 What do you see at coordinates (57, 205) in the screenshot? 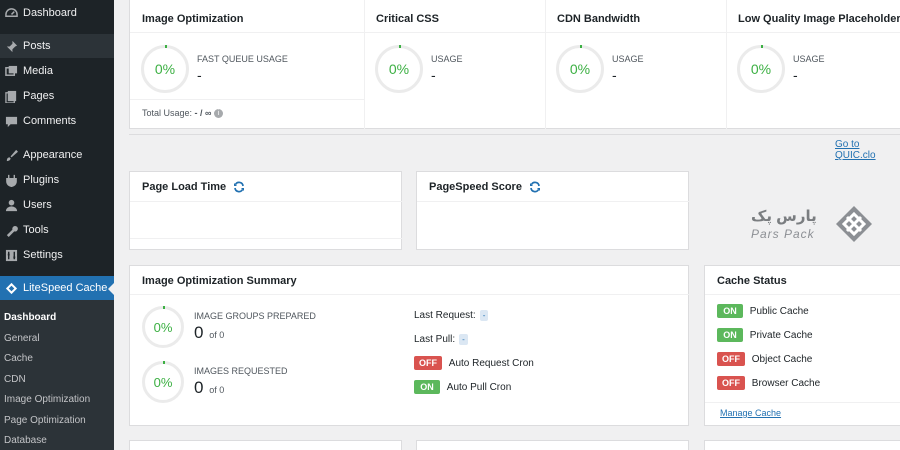
I see `sidebar-item-users: Users` at bounding box center [57, 205].